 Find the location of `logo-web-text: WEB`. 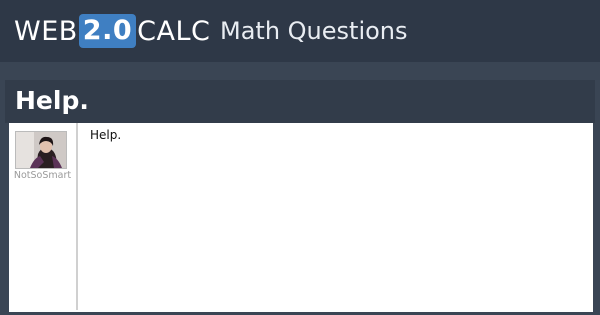

logo-web-text: WEB is located at coordinates (46, 31).